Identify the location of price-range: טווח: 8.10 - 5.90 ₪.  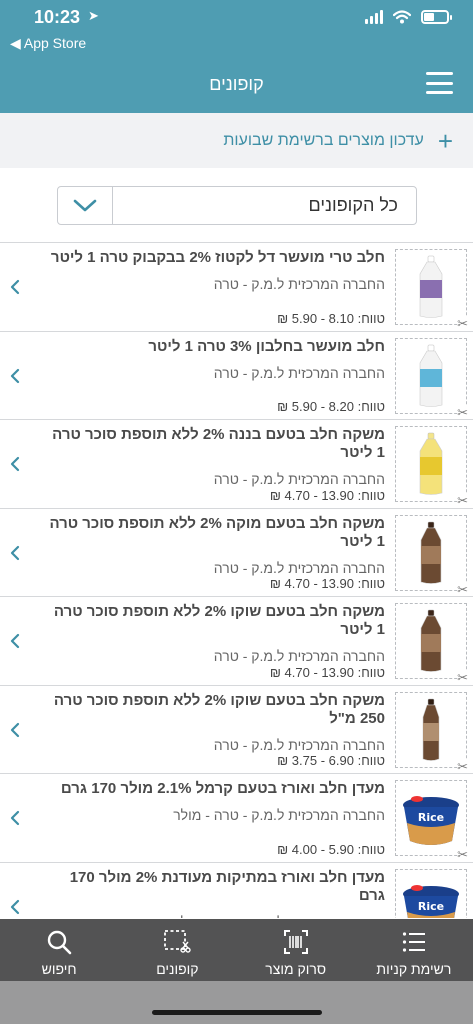
(331, 318).